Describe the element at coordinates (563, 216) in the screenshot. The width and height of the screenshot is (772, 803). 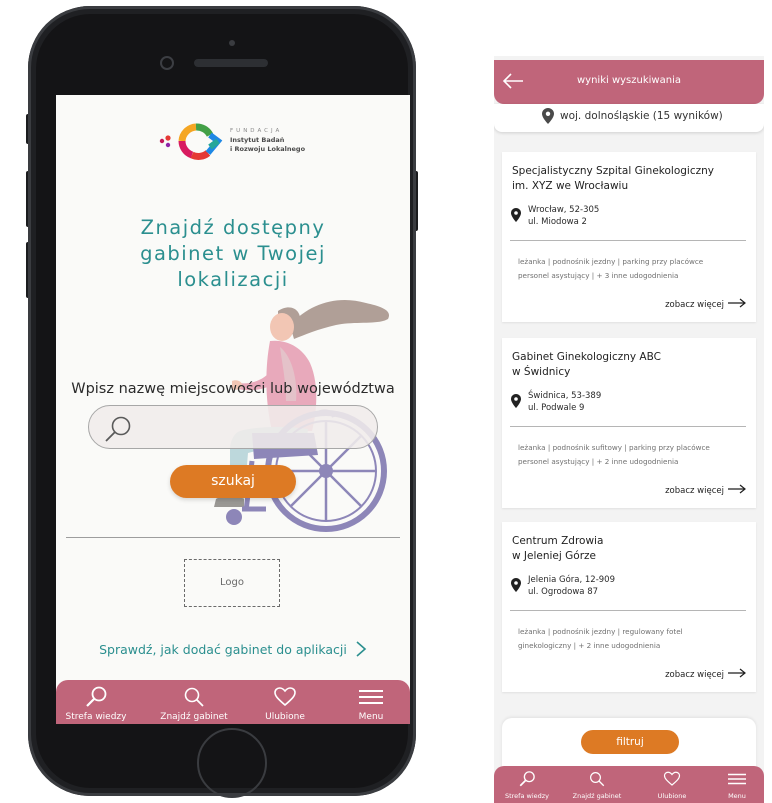
I see `clinic-address: Wrocław, 52-305 ul. Miodowa 2` at that location.